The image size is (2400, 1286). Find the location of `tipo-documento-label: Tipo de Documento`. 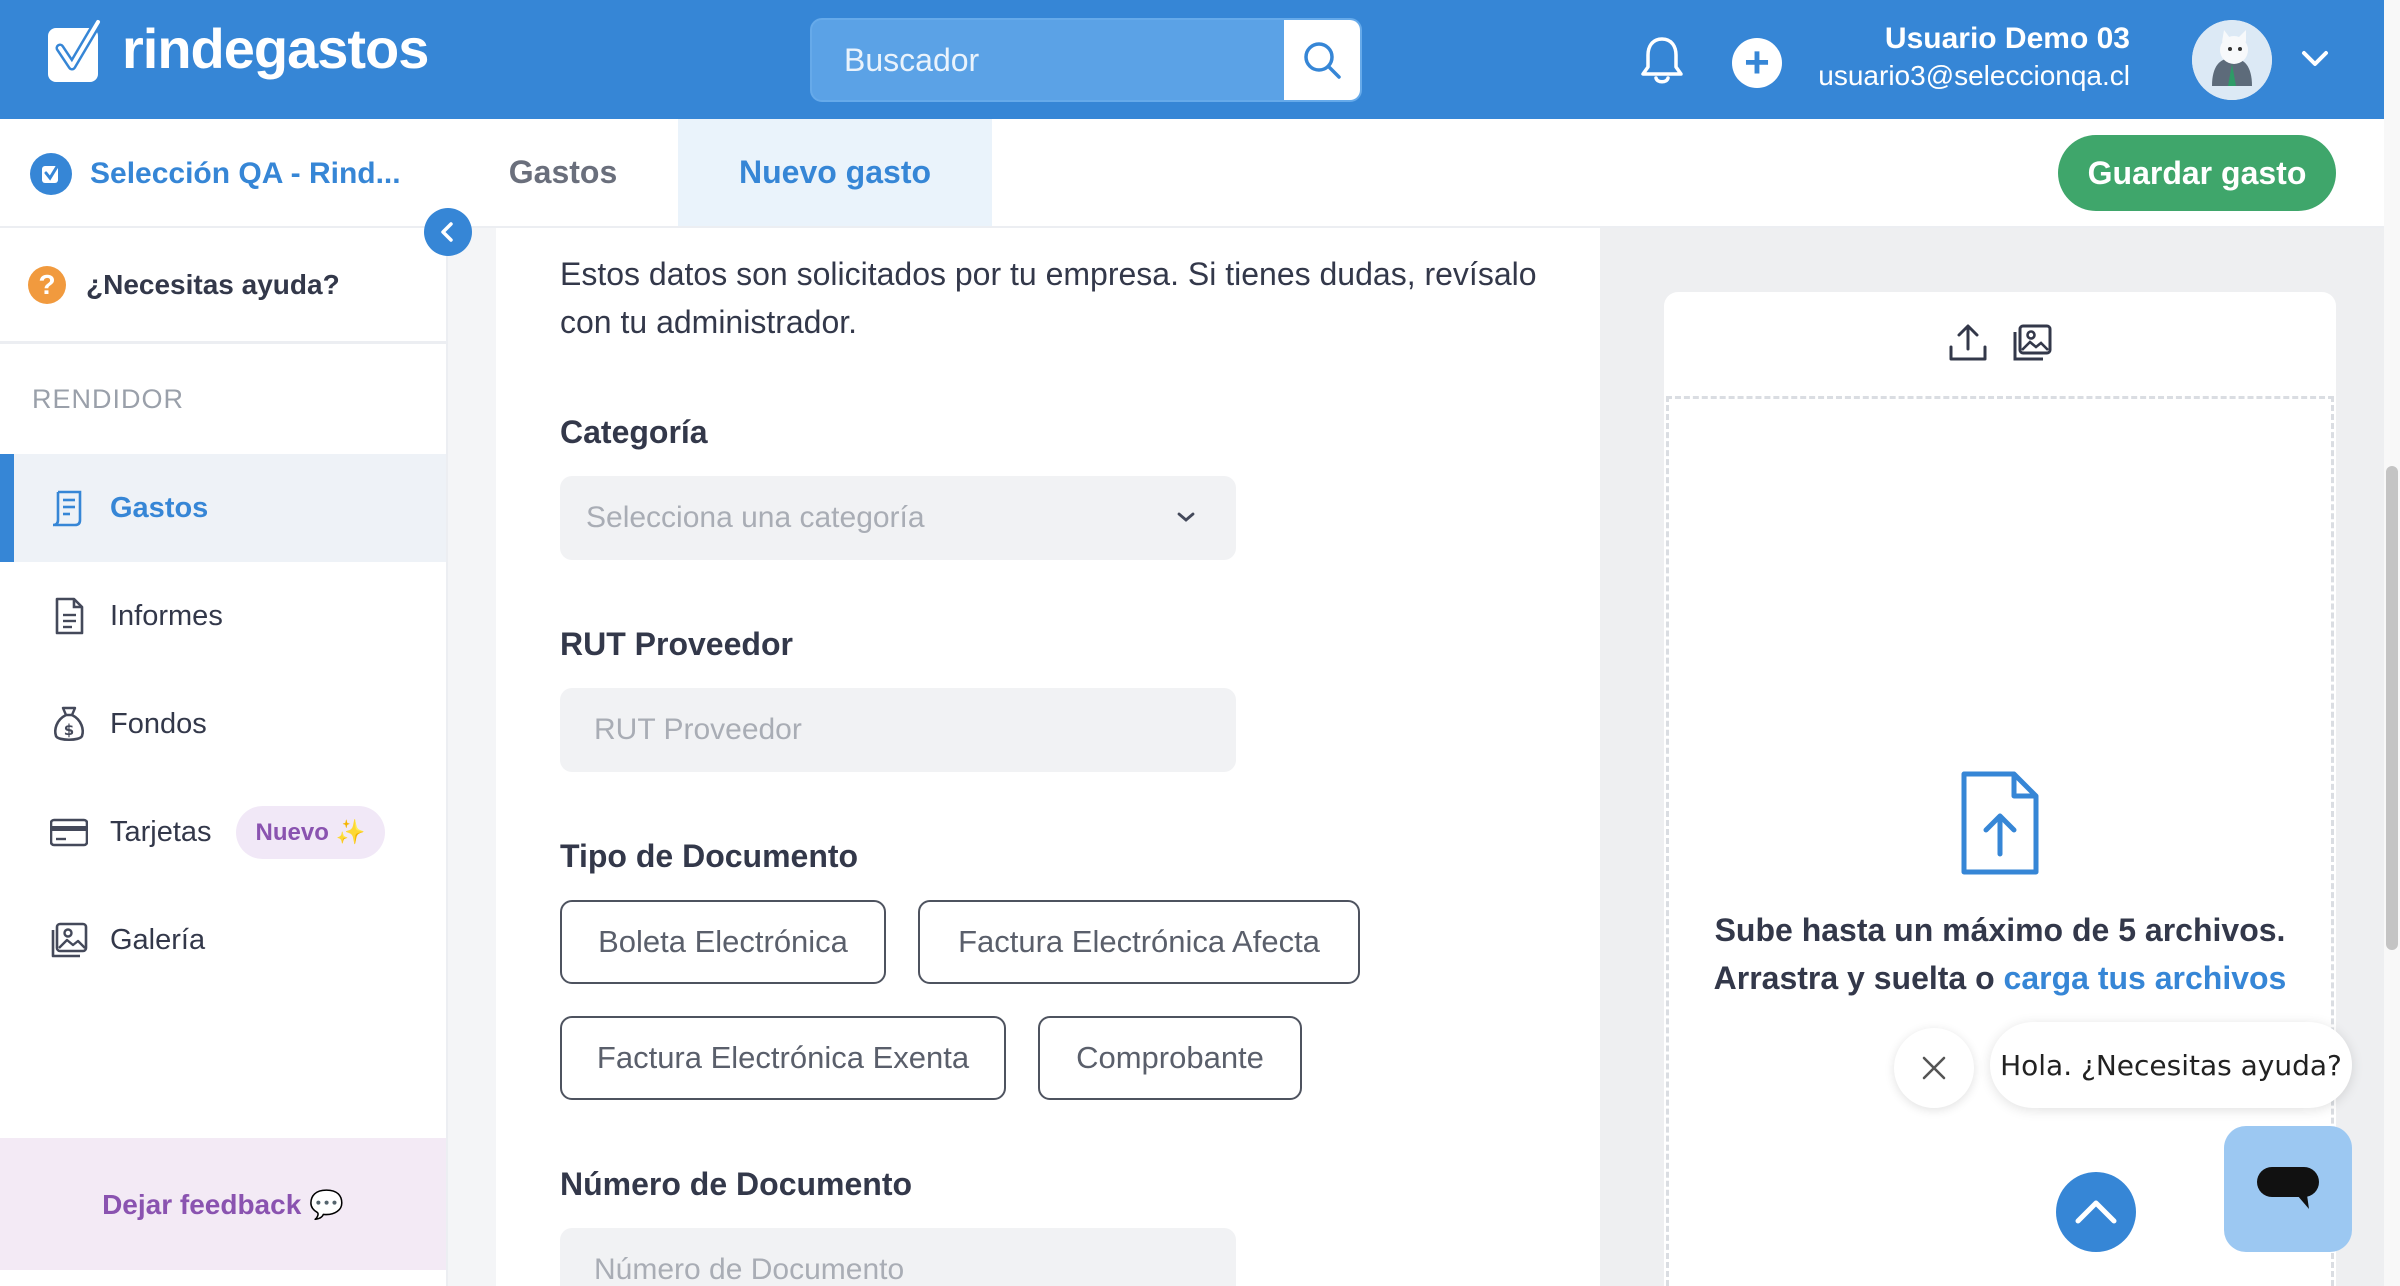

tipo-documento-label: Tipo de Documento is located at coordinates (709, 856).